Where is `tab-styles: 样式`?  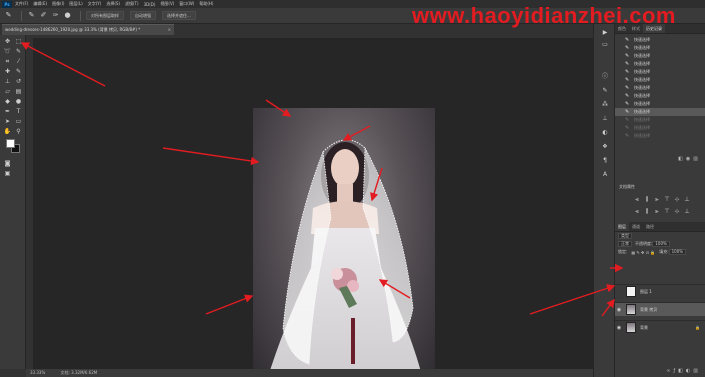
tab-styles: 样式 is located at coordinates (636, 28).